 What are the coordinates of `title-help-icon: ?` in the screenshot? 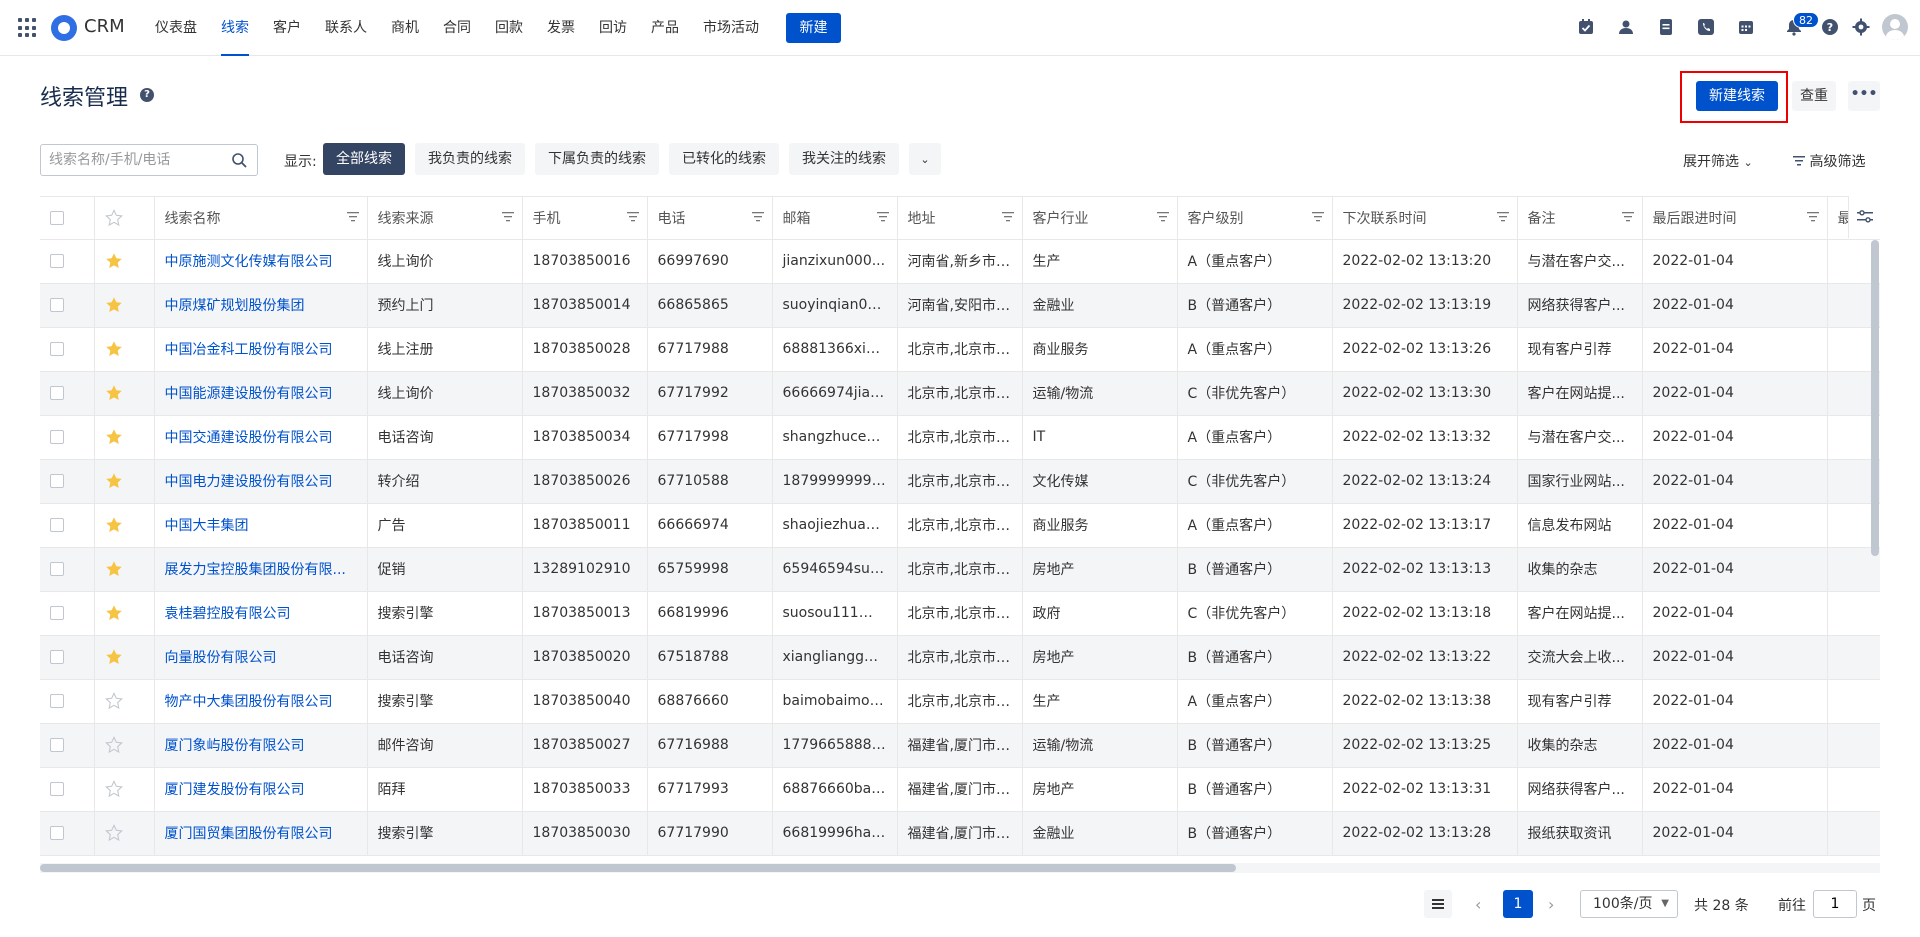 It's located at (147, 95).